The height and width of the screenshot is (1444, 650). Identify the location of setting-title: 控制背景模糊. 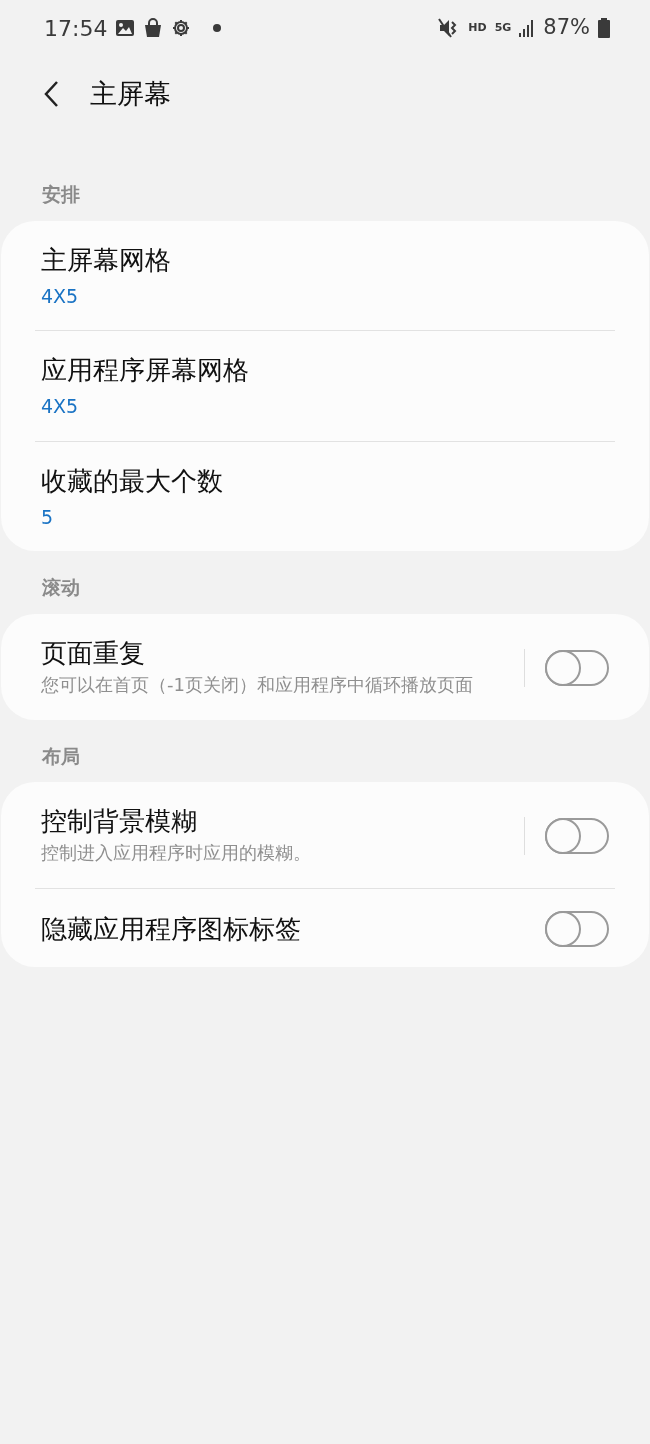
(272, 822).